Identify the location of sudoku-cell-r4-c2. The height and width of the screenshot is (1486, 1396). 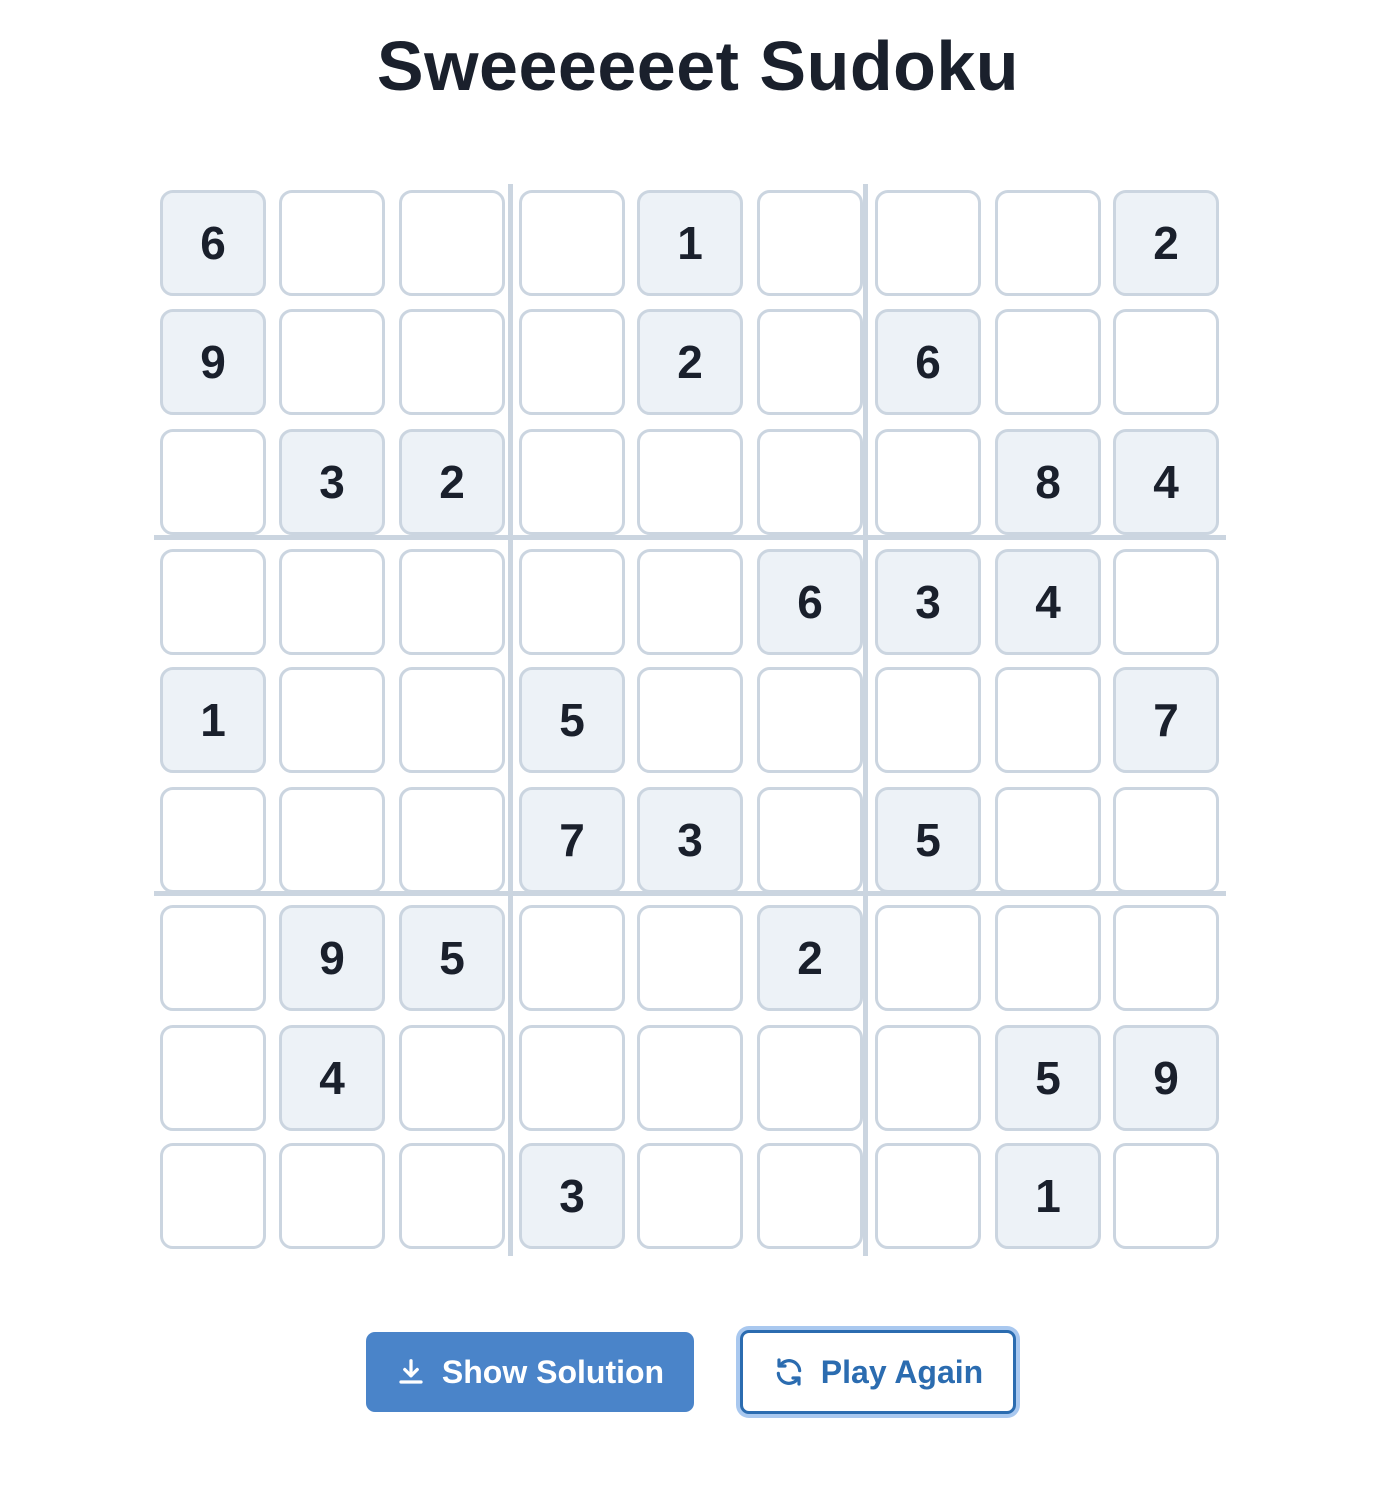
(332, 602).